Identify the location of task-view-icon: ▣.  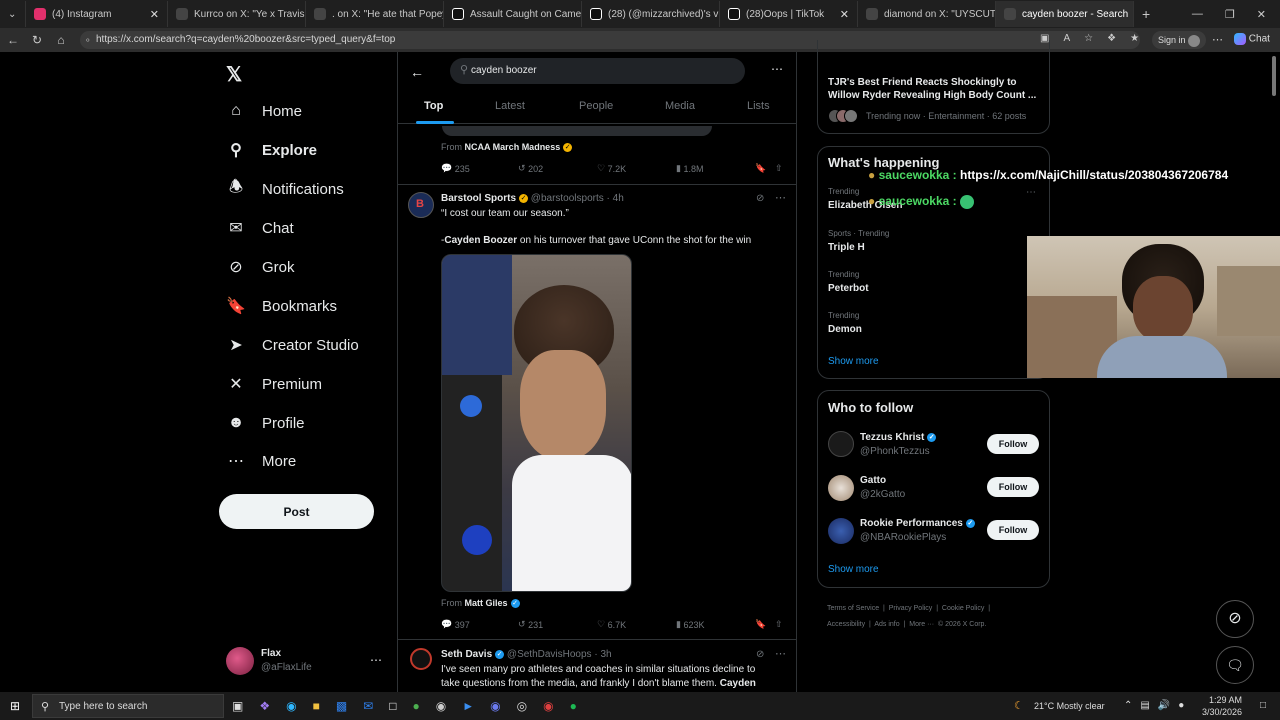
(237, 706).